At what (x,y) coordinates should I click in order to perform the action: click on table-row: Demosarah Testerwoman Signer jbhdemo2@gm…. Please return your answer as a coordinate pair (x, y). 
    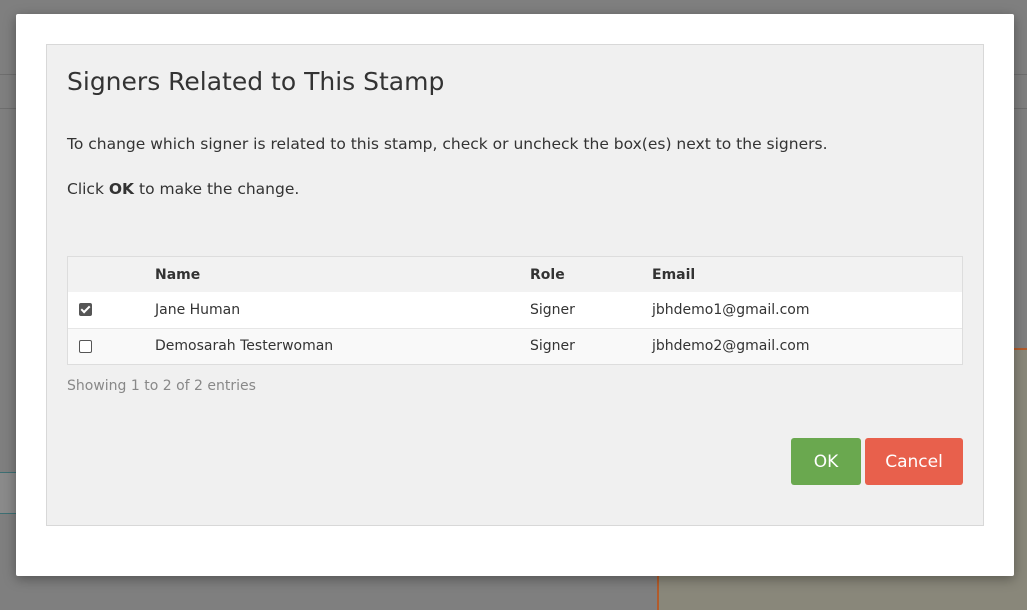
    Looking at the image, I should click on (515, 346).